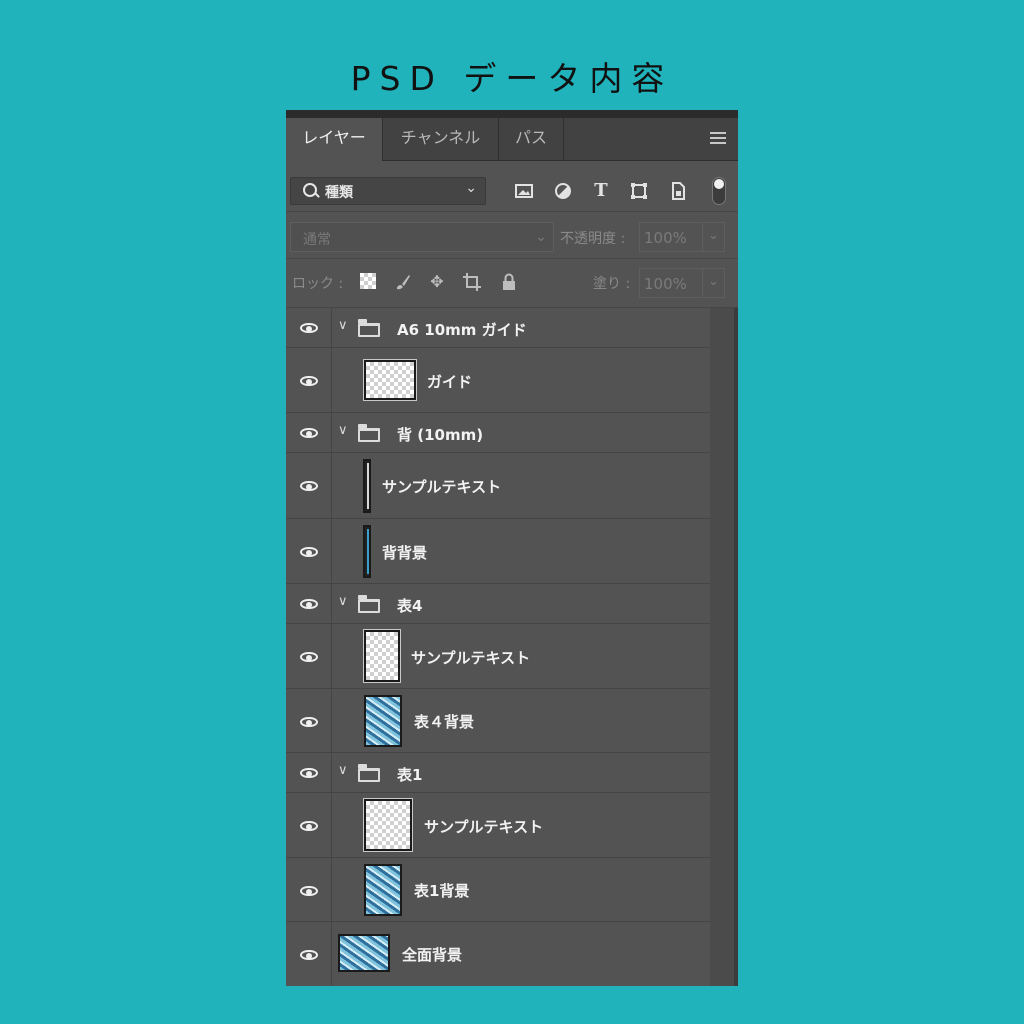 The width and height of the screenshot is (1024, 1024). I want to click on blend-row: 通常 ⌄ 不透明度 : 100% ⌄, so click(512, 235).